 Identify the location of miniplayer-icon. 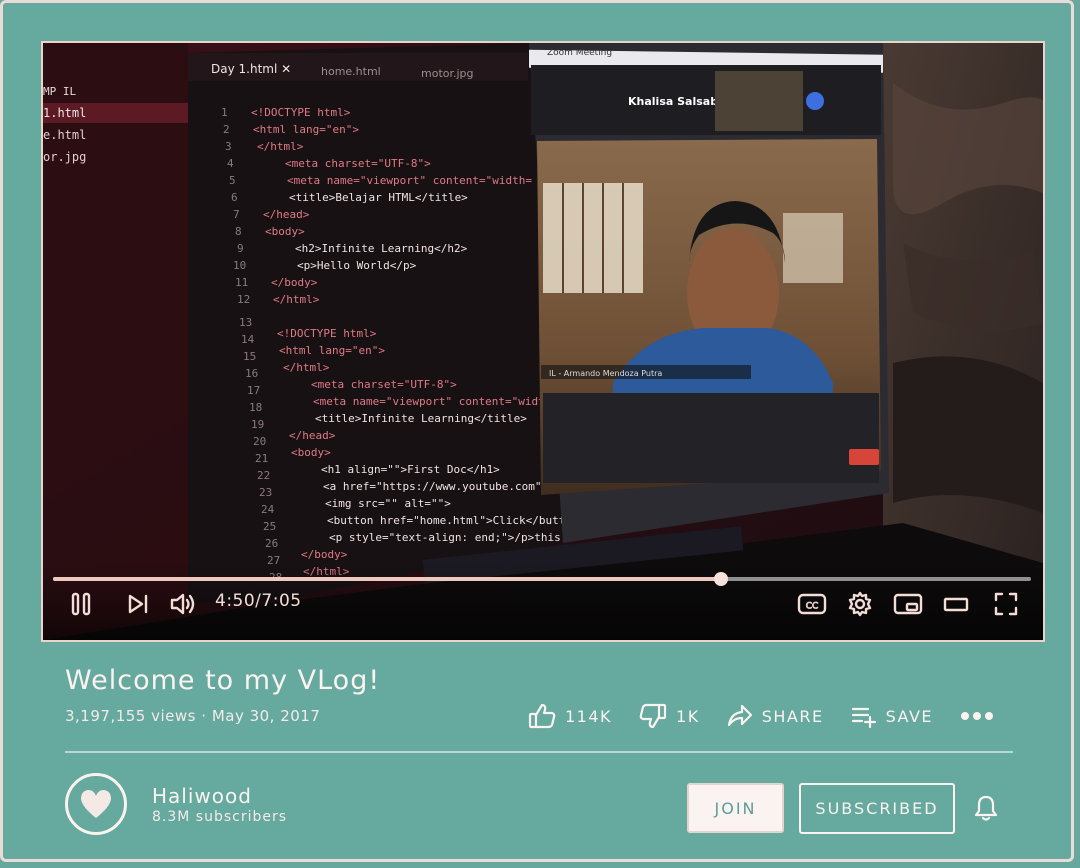
(908, 604).